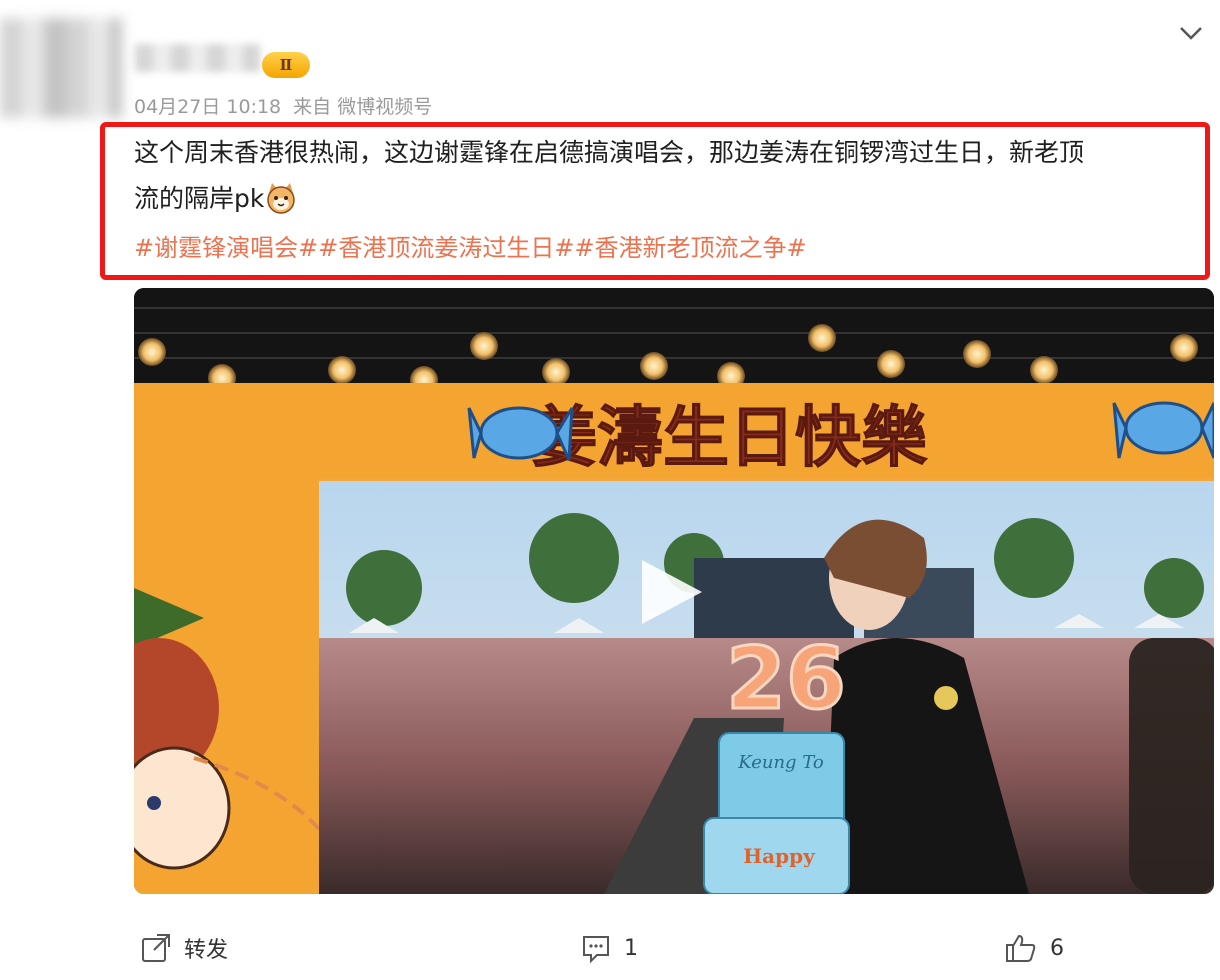 Image resolution: width=1220 pixels, height=980 pixels. What do you see at coordinates (156, 948) in the screenshot?
I see `share-icon` at bounding box center [156, 948].